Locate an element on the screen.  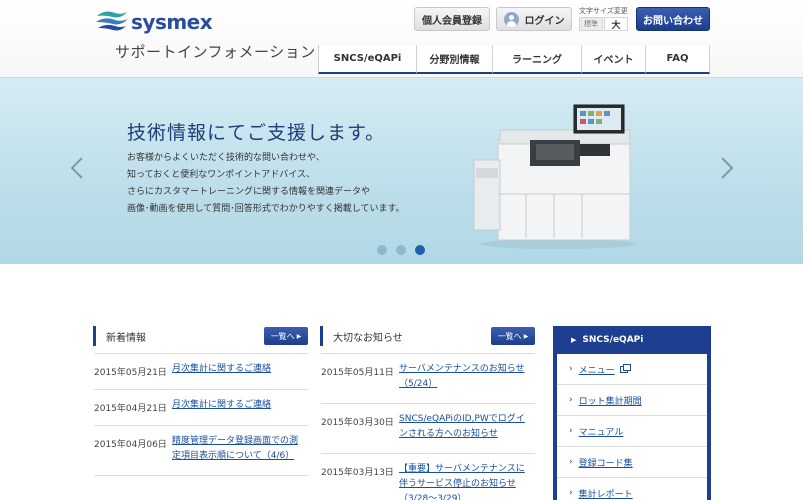
side-panel-title: SNCS/eQAPi is located at coordinates (613, 340).